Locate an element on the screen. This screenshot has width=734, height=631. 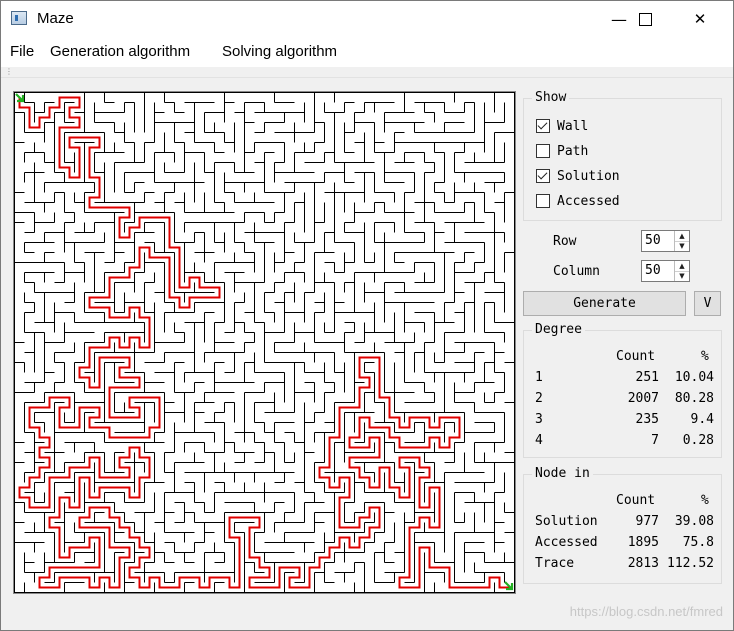
path-checkbox is located at coordinates (543, 151).